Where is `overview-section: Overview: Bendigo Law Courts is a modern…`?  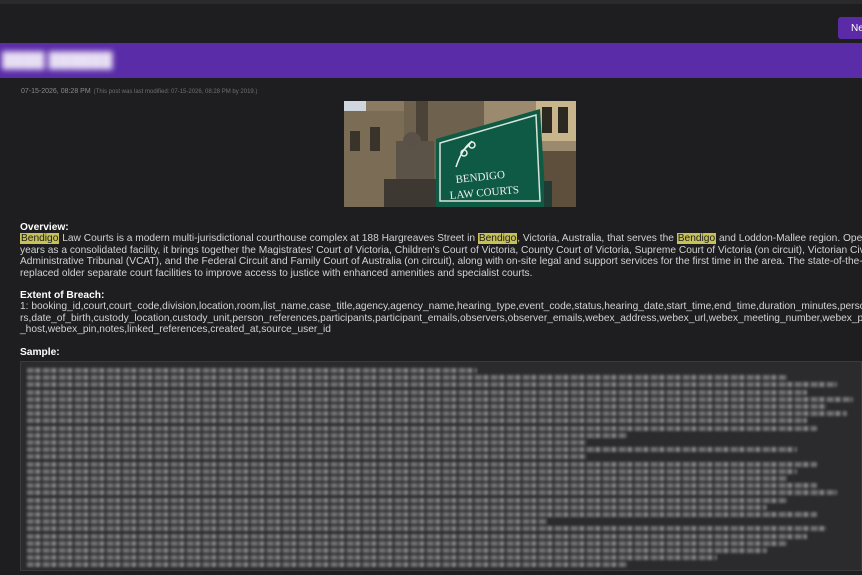
overview-section: Overview: Bendigo Law Courts is a modern… is located at coordinates (441, 250).